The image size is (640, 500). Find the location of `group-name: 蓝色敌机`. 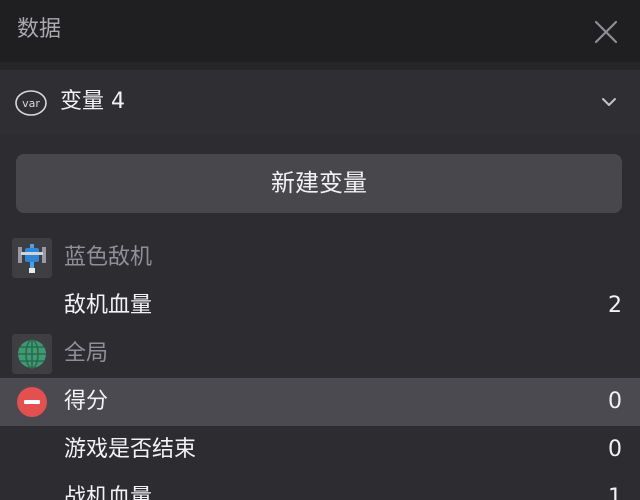

group-name: 蓝色敌机 is located at coordinates (108, 257).